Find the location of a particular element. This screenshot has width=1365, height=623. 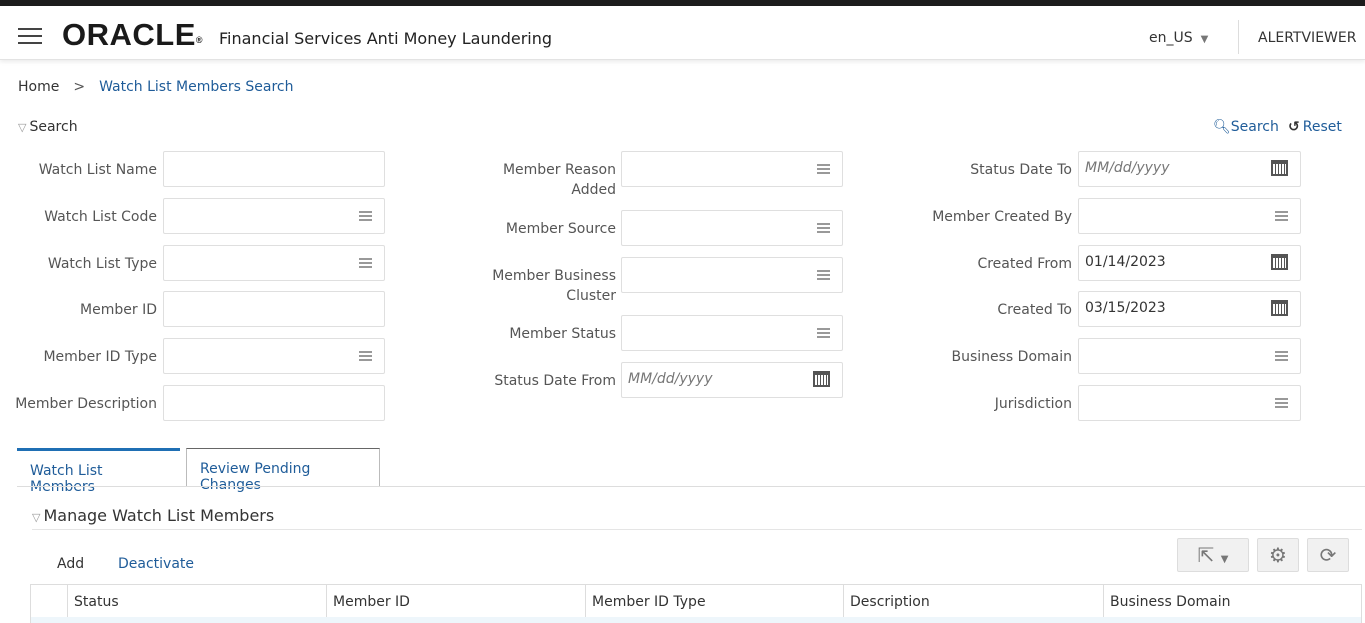

search-section-toggle: ▽ Search is located at coordinates (48, 127).